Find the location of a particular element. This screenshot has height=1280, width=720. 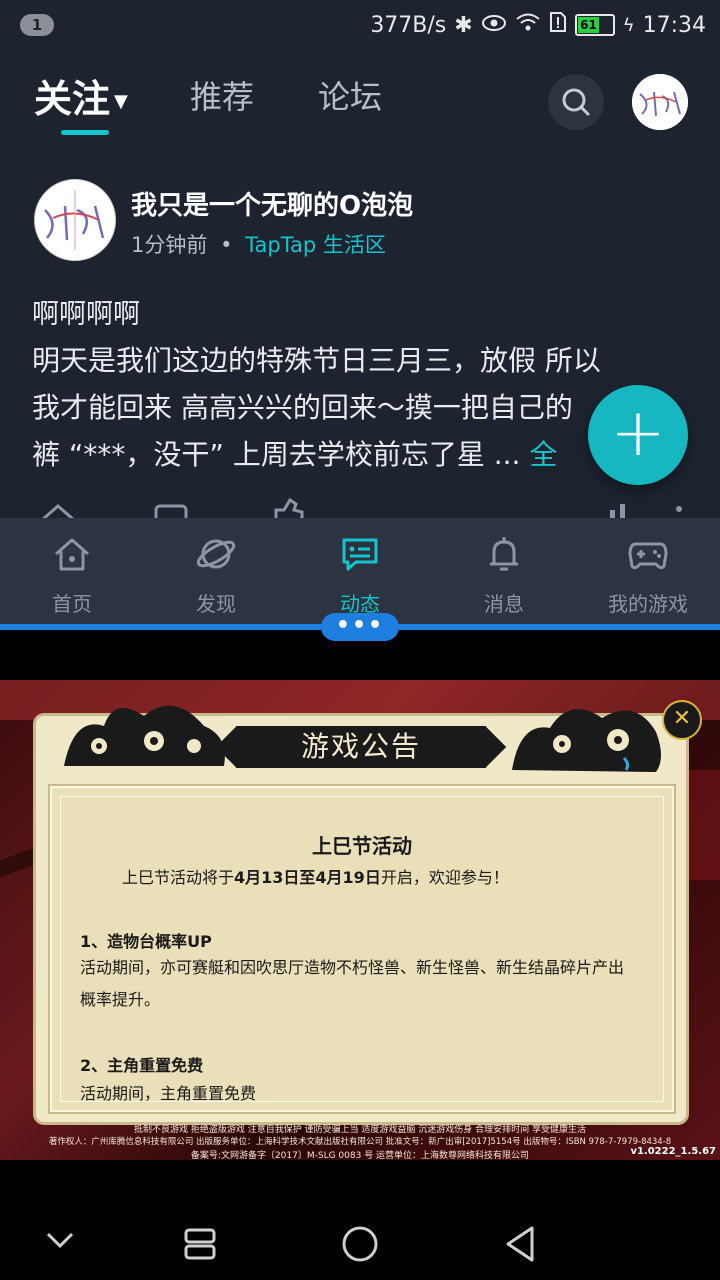

notice-section1-title: 1、造物台概率UP is located at coordinates (146, 941).